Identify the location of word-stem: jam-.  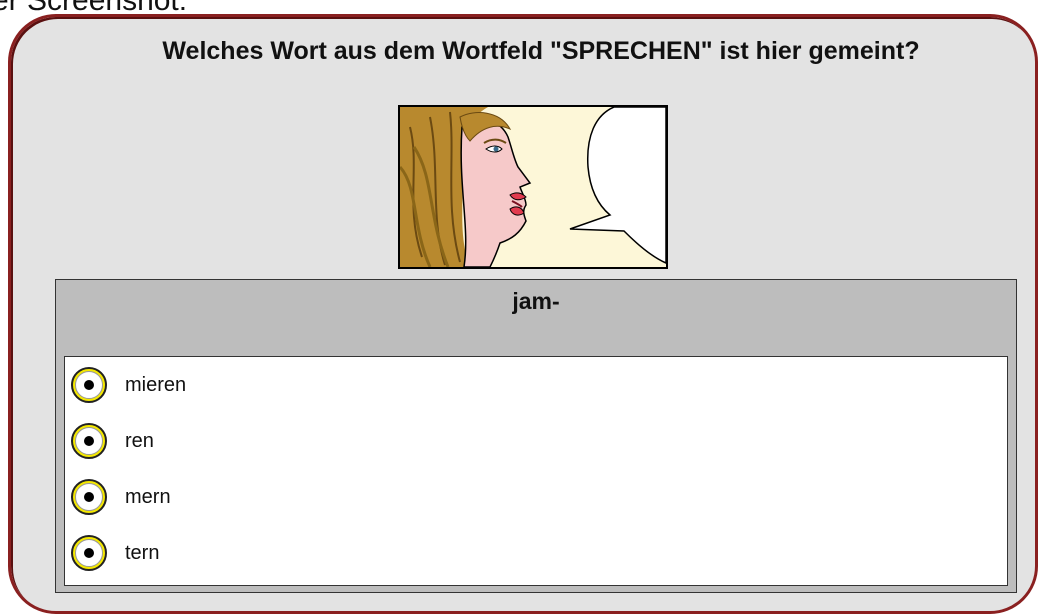
(536, 301).